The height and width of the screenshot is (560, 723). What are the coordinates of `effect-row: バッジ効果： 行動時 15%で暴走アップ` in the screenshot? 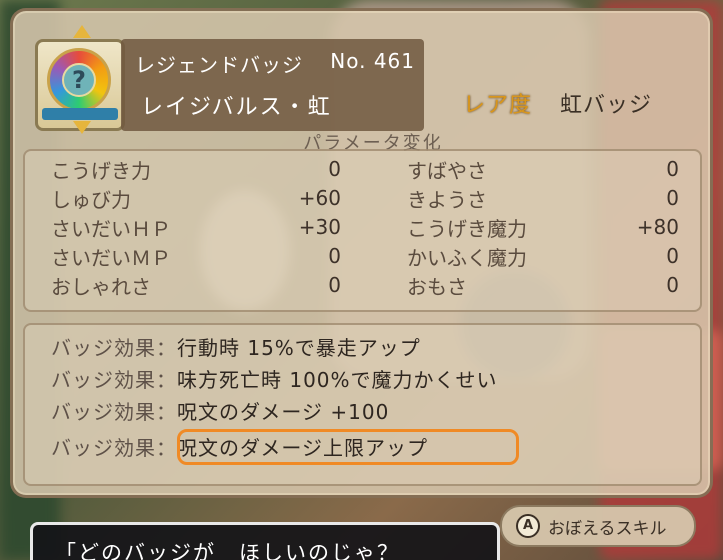 It's located at (236, 346).